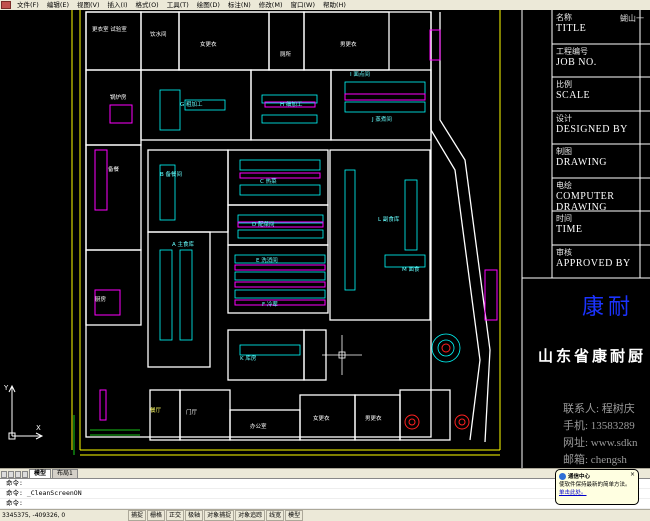 This screenshot has height=521, width=650. I want to click on title-block-label: 名称, so click(564, 17).